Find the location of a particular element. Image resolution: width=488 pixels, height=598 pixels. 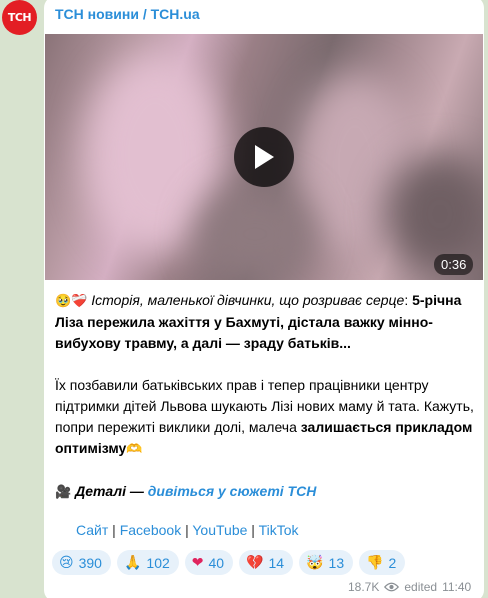

details-label: Деталі — is located at coordinates (109, 491).